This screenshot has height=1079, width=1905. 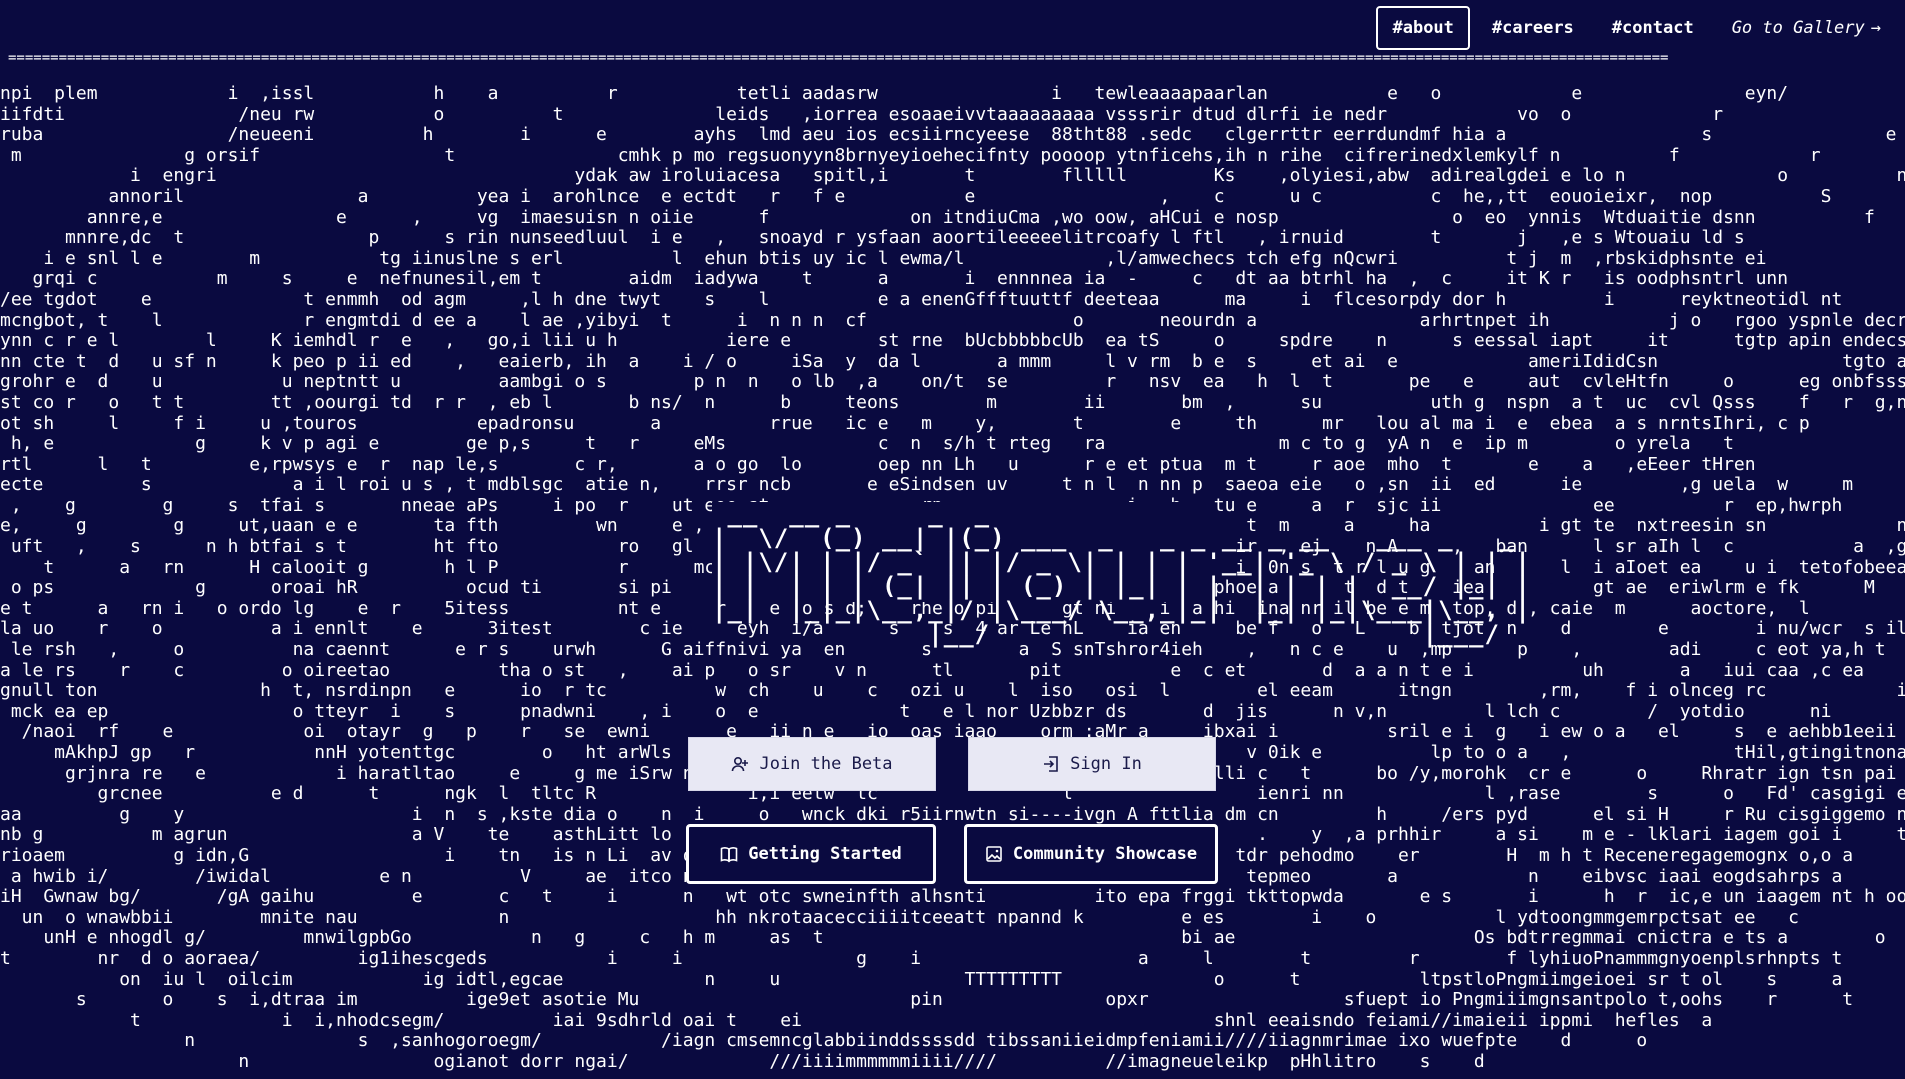 I want to click on secondary-actions: Getting Started Community Showcase, so click(x=952, y=854).